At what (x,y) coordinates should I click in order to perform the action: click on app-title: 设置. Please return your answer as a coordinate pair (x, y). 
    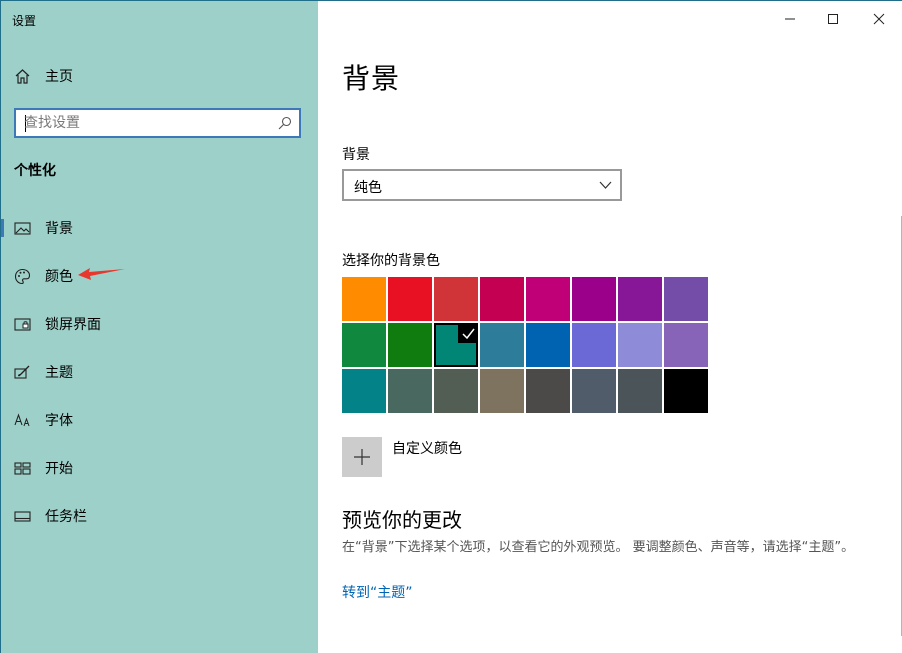
    Looking at the image, I should click on (24, 21).